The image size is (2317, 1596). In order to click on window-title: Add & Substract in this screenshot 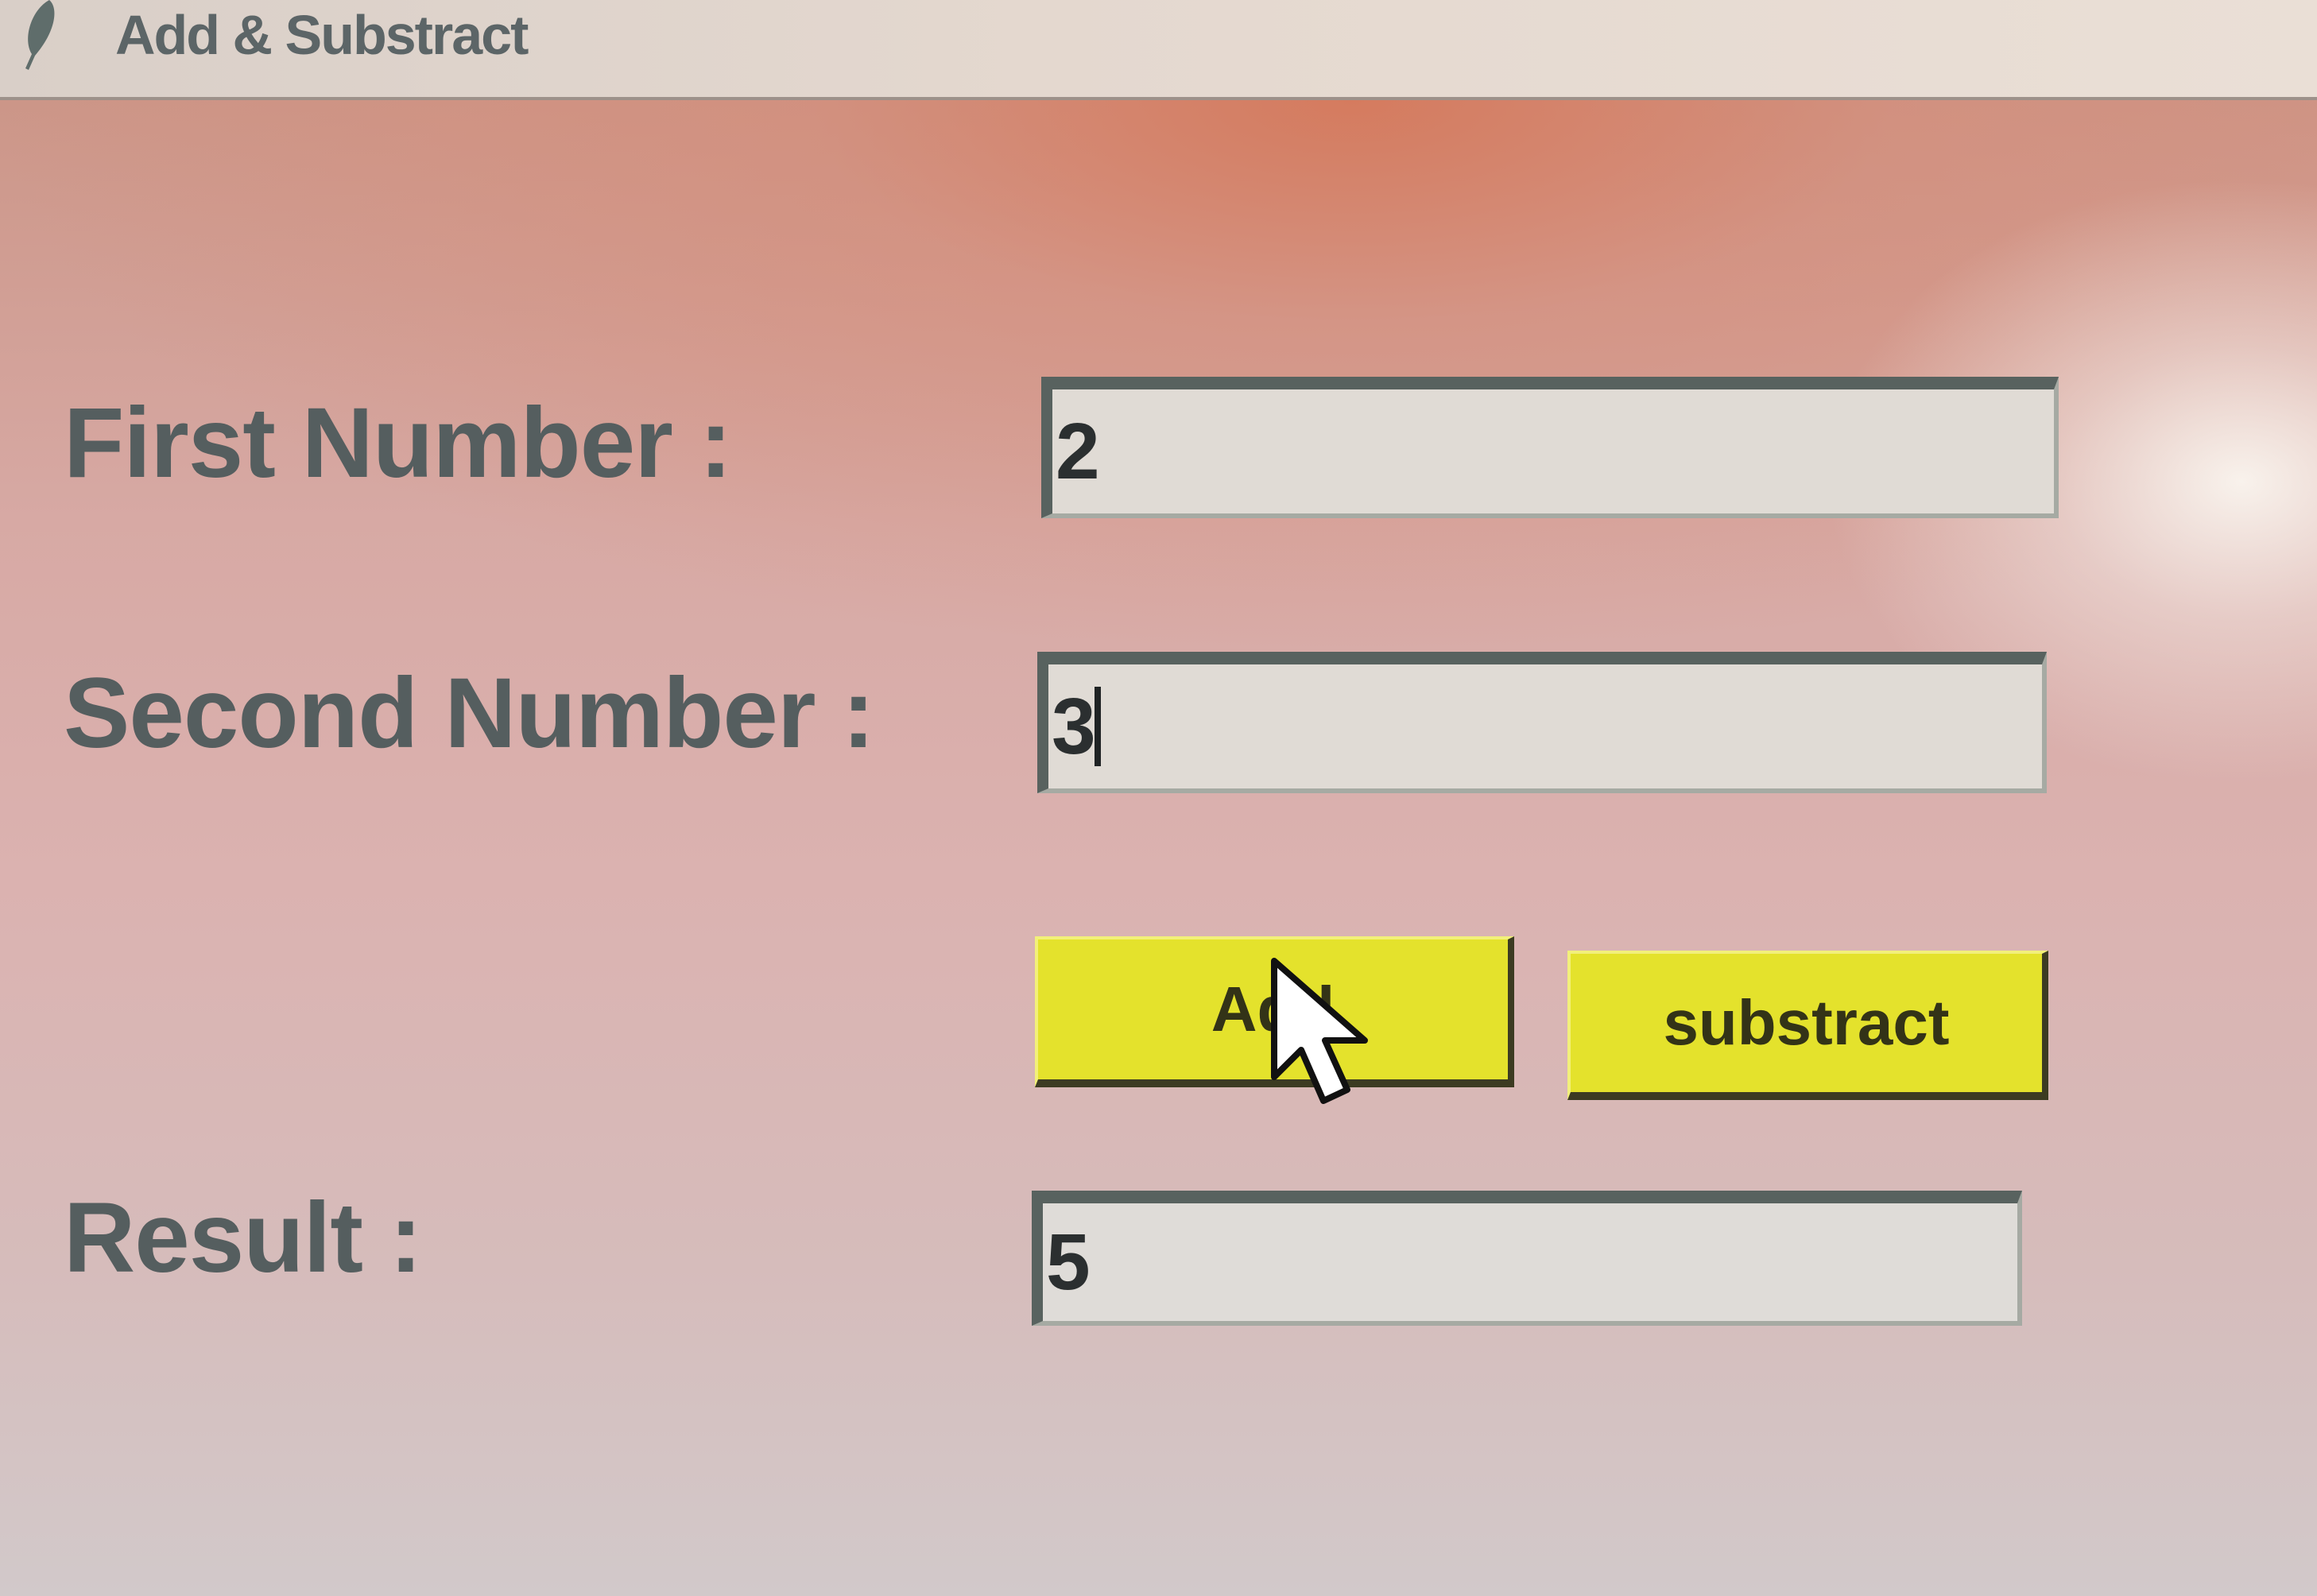, I will do `click(322, 35)`.